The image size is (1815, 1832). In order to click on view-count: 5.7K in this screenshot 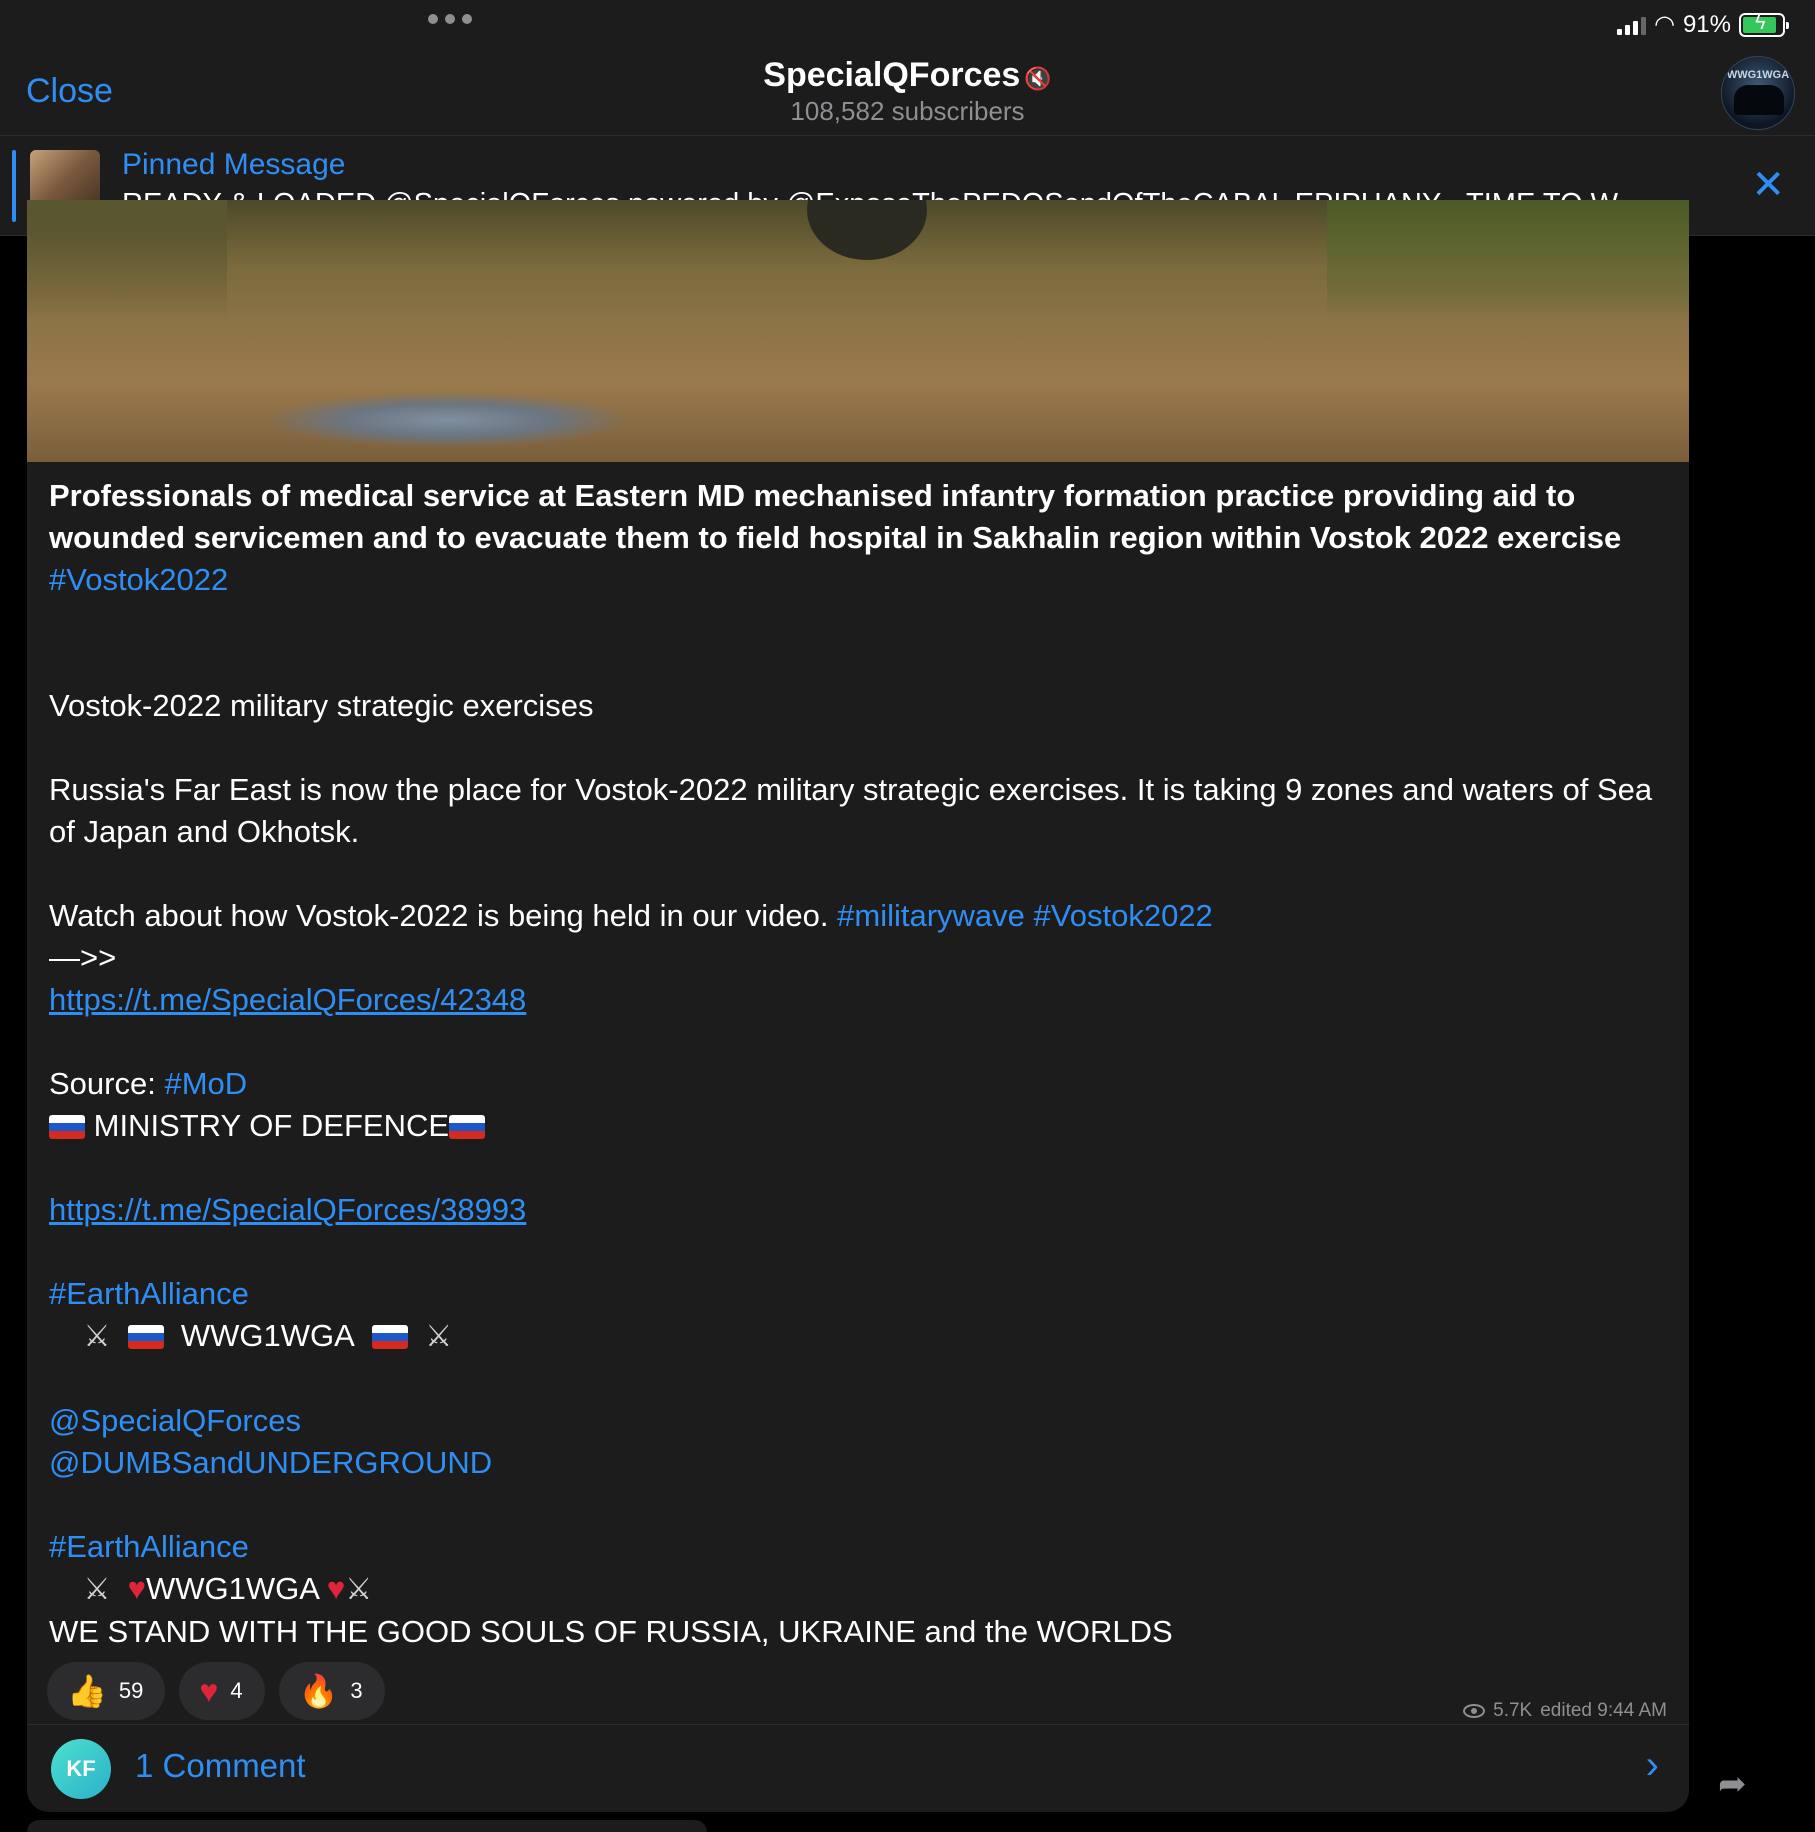, I will do `click(1513, 1710)`.